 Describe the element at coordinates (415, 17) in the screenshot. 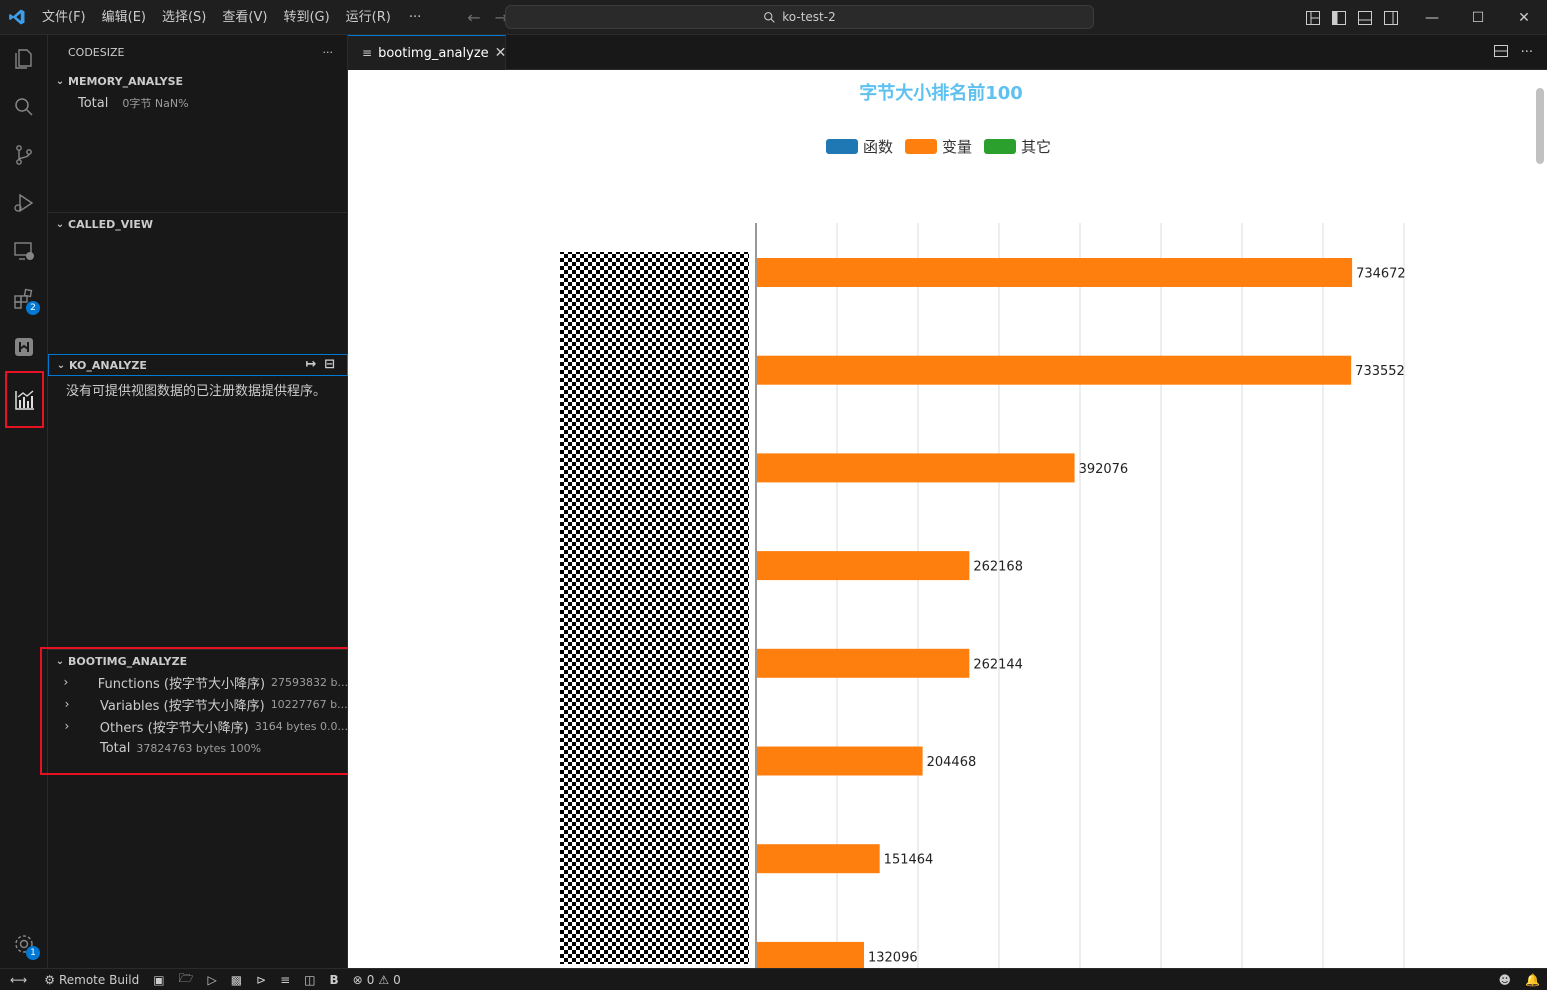

I see `menu-more-icon: ···` at that location.